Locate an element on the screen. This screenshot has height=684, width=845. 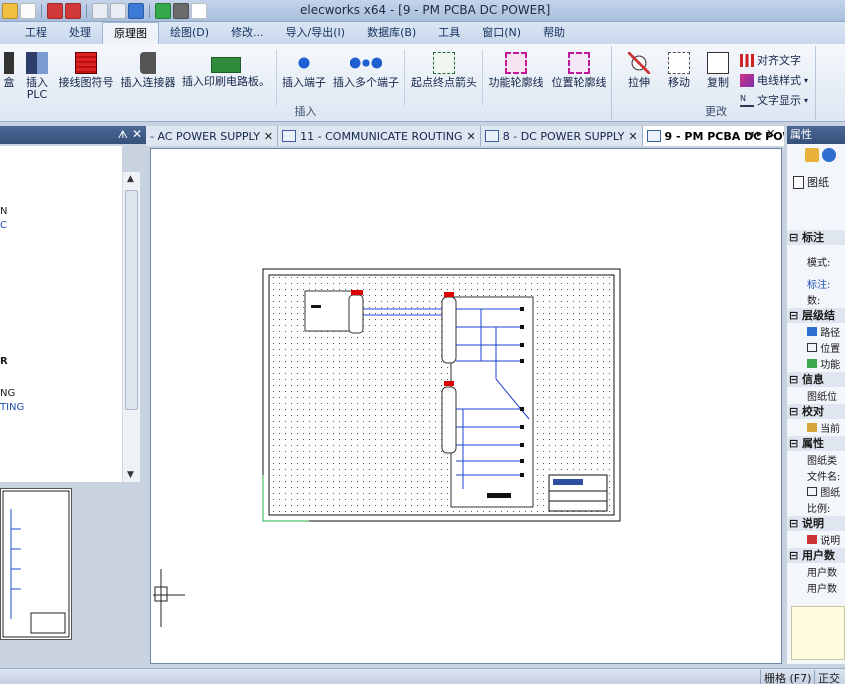
info-icon is located at coordinates (829, 155).